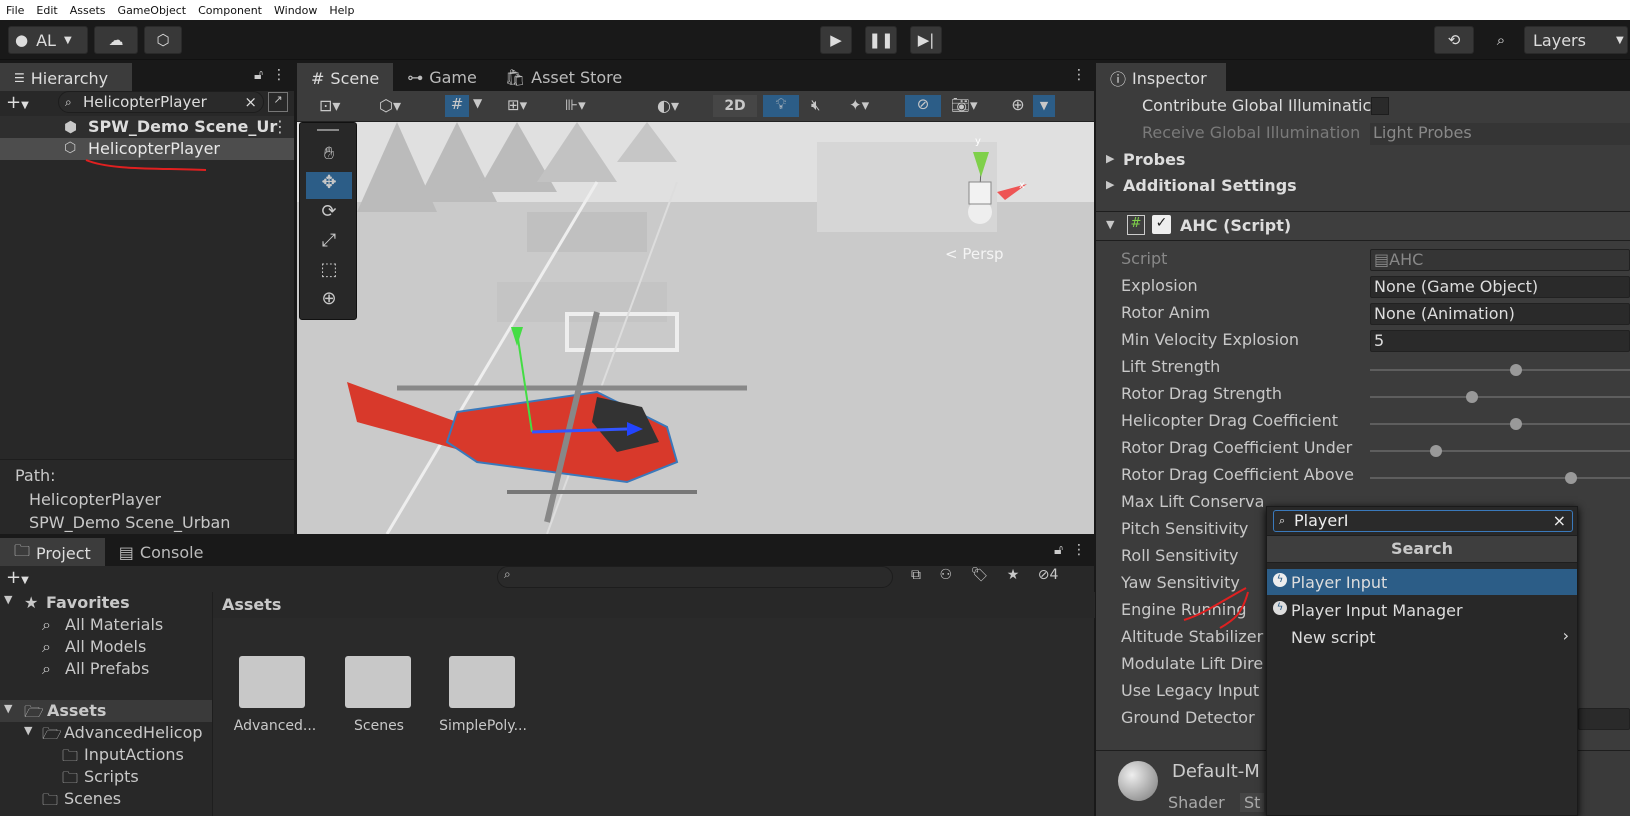  What do you see at coordinates (1422, 637) in the screenshot?
I see `popup-item-new-script: New script ›` at bounding box center [1422, 637].